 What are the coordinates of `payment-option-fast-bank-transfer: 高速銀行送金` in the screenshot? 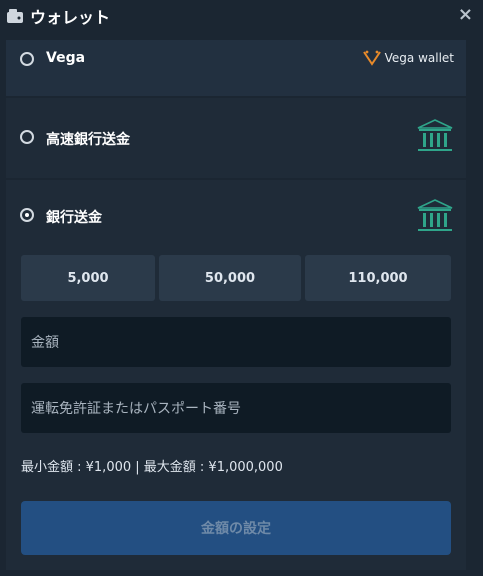 It's located at (236, 138).